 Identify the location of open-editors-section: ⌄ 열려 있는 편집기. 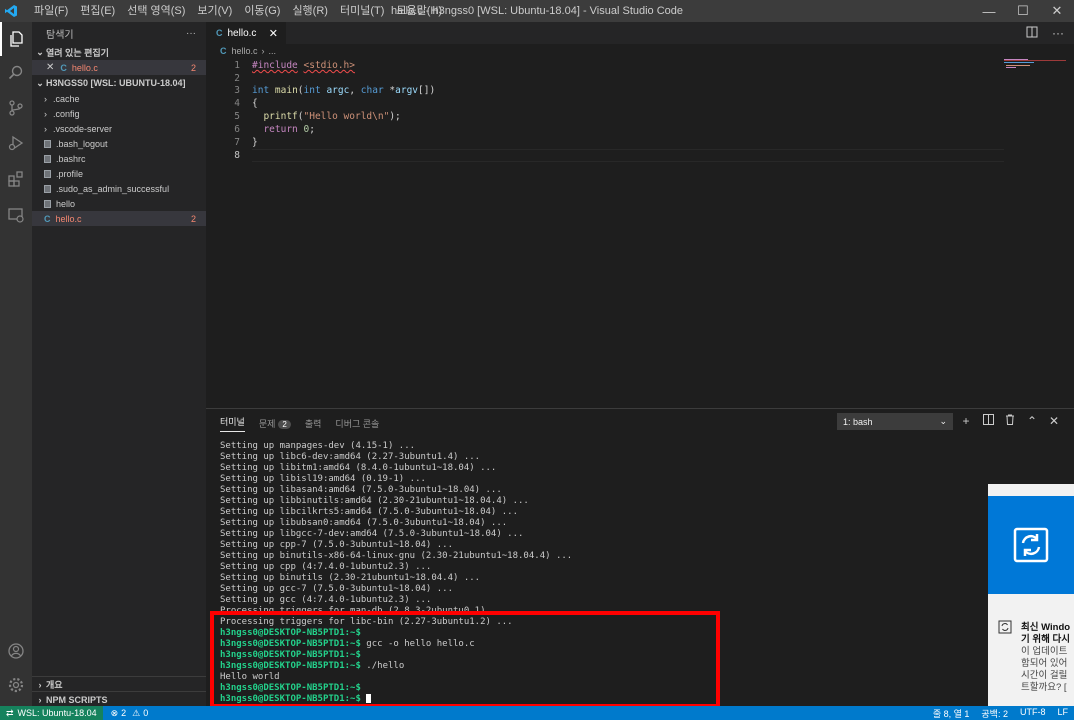
(119, 52).